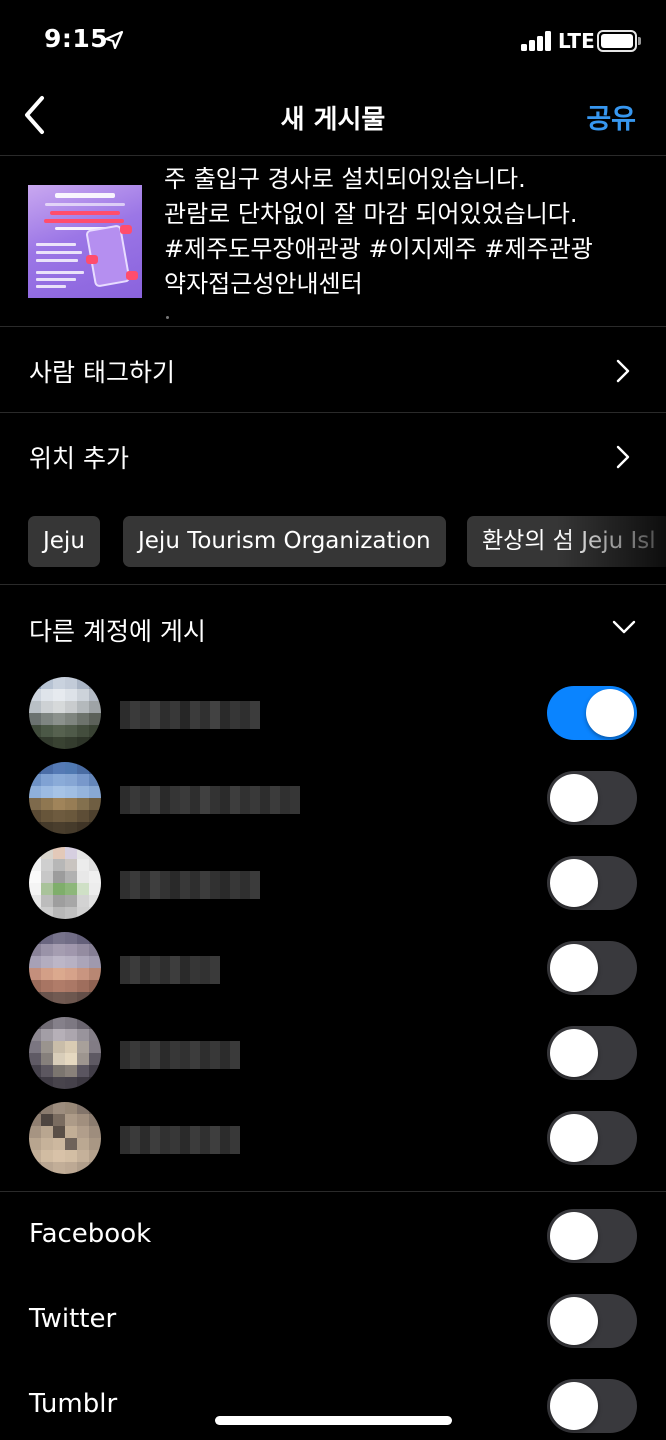  Describe the element at coordinates (611, 542) in the screenshot. I see `scroll-fade` at that location.